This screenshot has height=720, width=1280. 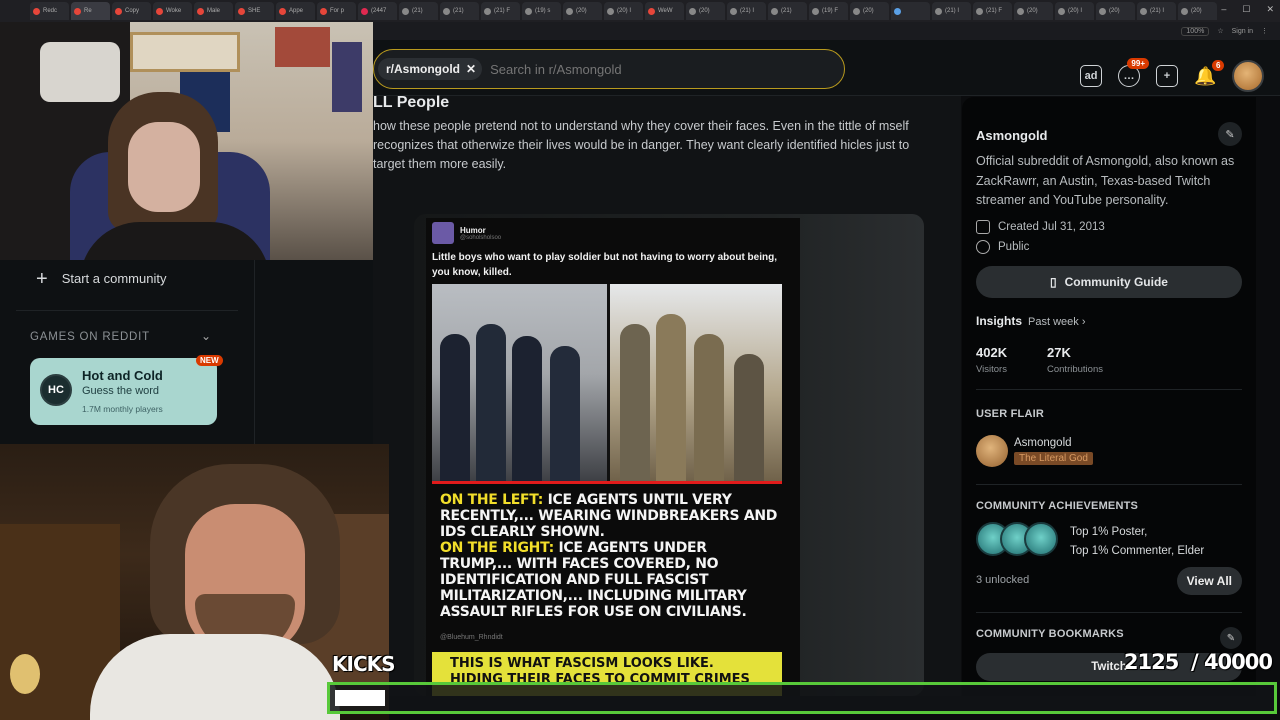 What do you see at coordinates (1246, 9) in the screenshot?
I see `maximize-icon: ☐` at bounding box center [1246, 9].